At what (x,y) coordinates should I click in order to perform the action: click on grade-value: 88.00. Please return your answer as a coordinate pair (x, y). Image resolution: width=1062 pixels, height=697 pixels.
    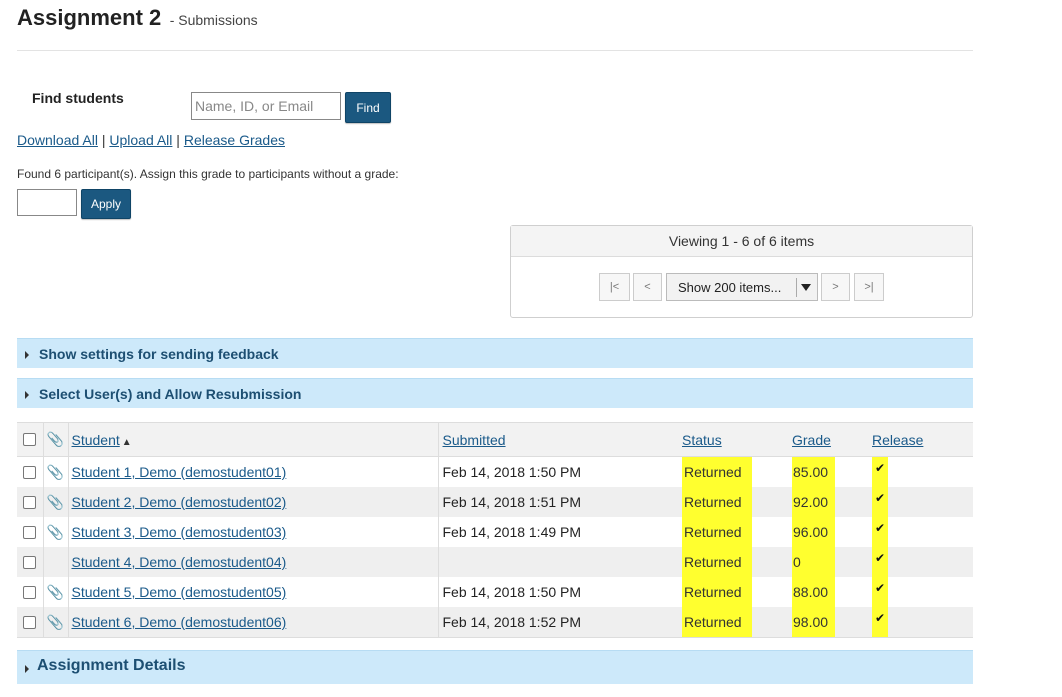
    Looking at the image, I should click on (813, 592).